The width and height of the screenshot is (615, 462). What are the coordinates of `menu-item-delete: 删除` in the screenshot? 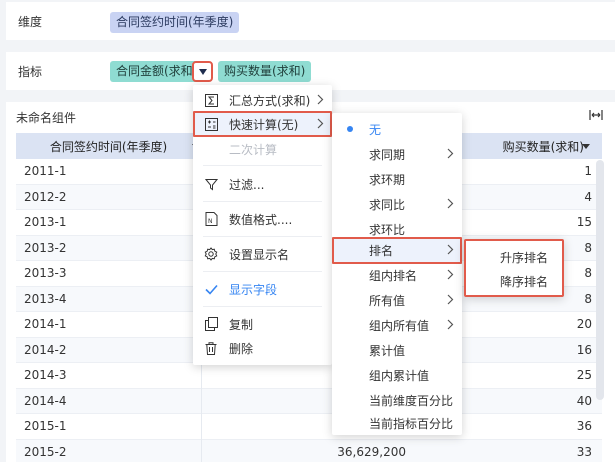 It's located at (262, 348).